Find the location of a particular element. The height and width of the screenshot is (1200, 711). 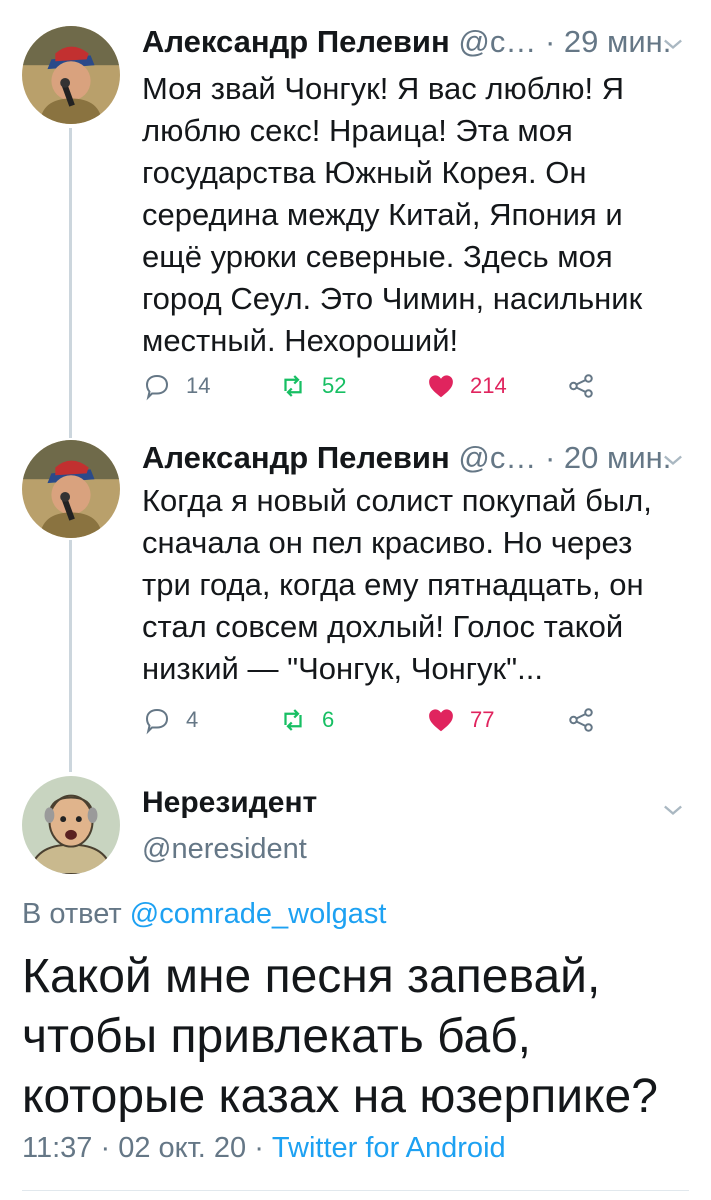

like-button: 77 is located at coordinates (460, 720).